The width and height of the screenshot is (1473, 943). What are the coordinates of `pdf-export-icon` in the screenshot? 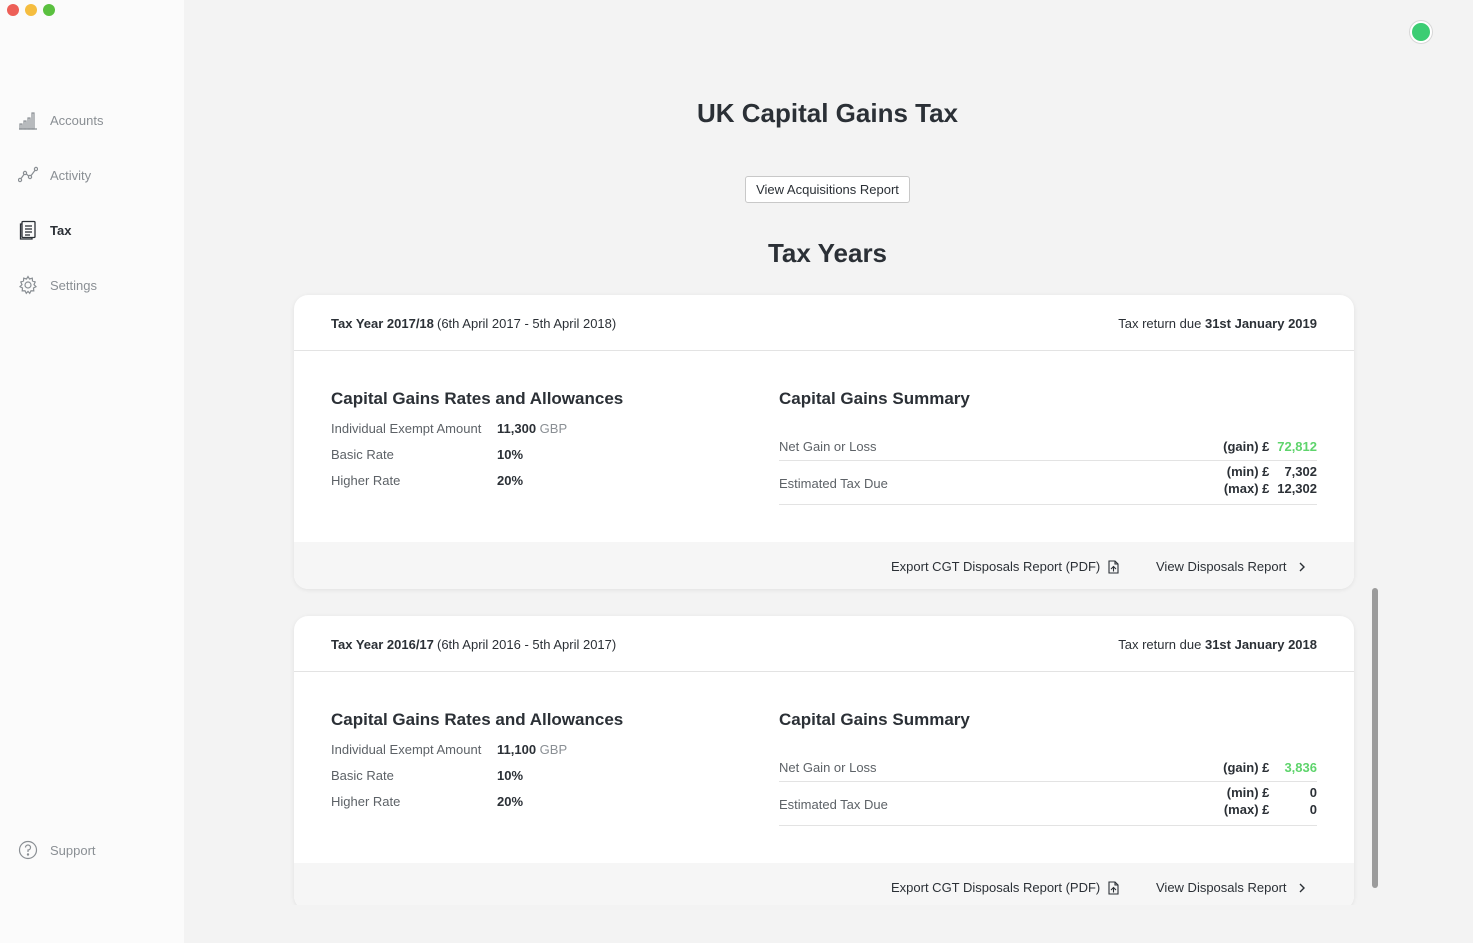 It's located at (1113, 887).